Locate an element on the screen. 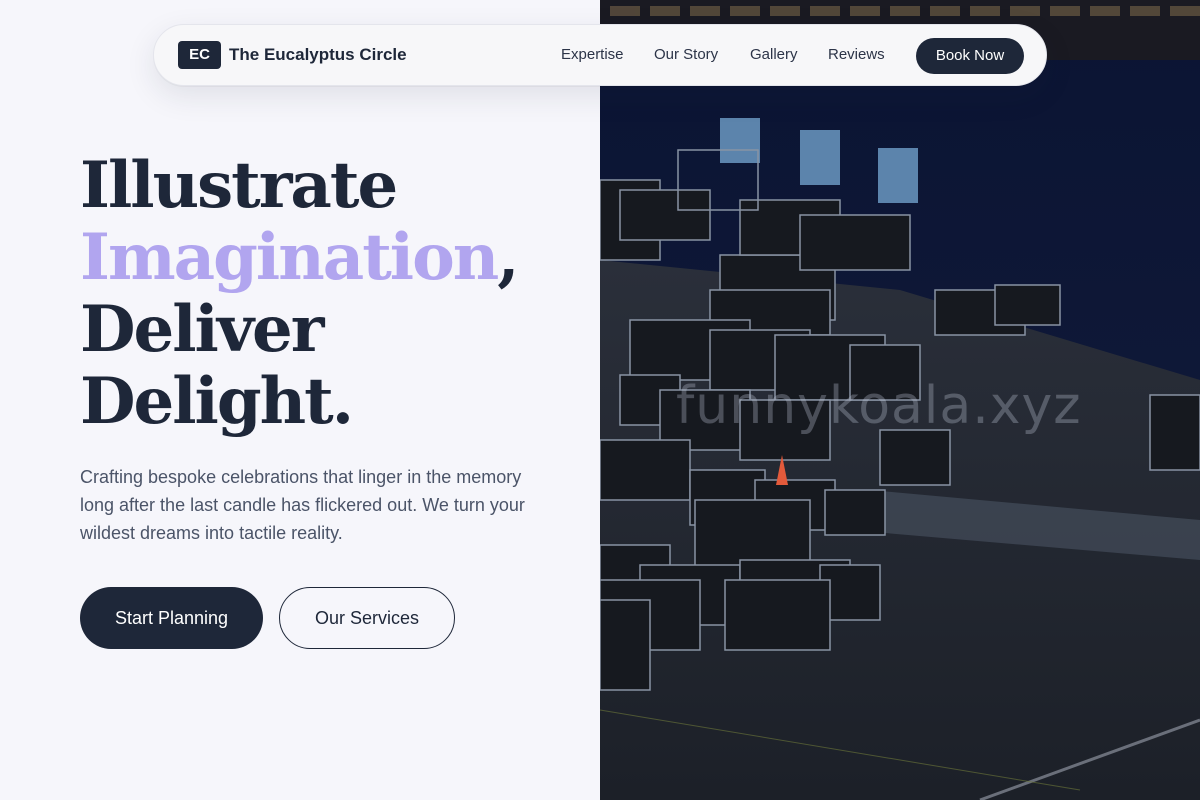 The image size is (1200, 800). nav-link-gallery: Gallery is located at coordinates (774, 54).